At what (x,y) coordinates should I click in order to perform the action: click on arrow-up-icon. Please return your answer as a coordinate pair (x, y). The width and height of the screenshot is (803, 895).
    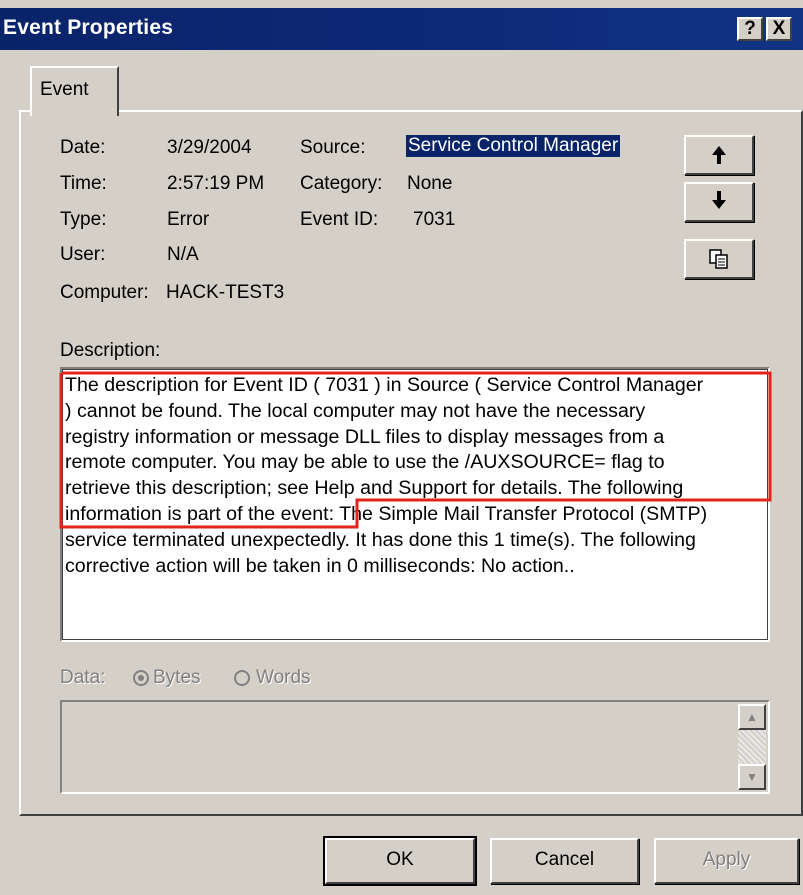
    Looking at the image, I should click on (719, 155).